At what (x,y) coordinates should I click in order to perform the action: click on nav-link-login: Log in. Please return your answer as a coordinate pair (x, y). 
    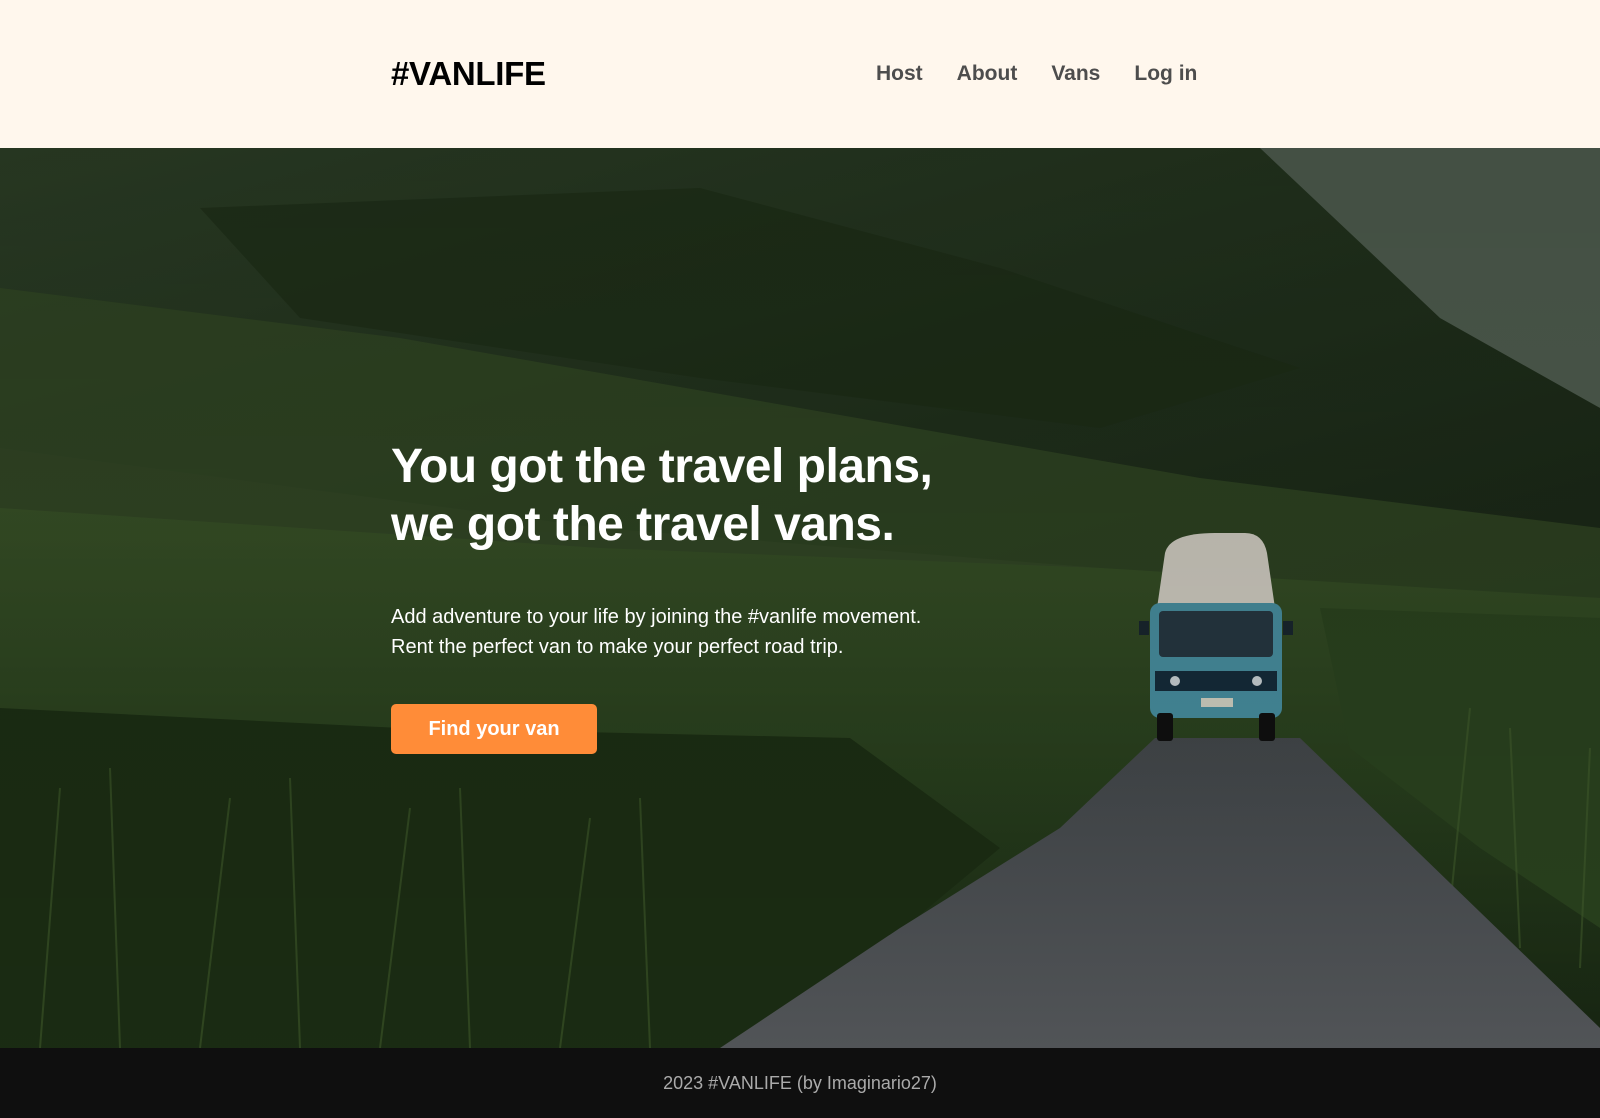
    Looking at the image, I should click on (1165, 74).